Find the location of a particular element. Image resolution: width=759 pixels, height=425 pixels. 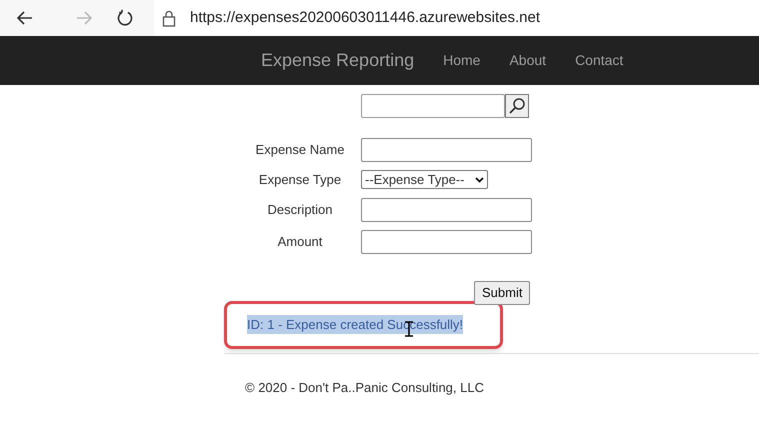

nav-link: Home is located at coordinates (461, 60).